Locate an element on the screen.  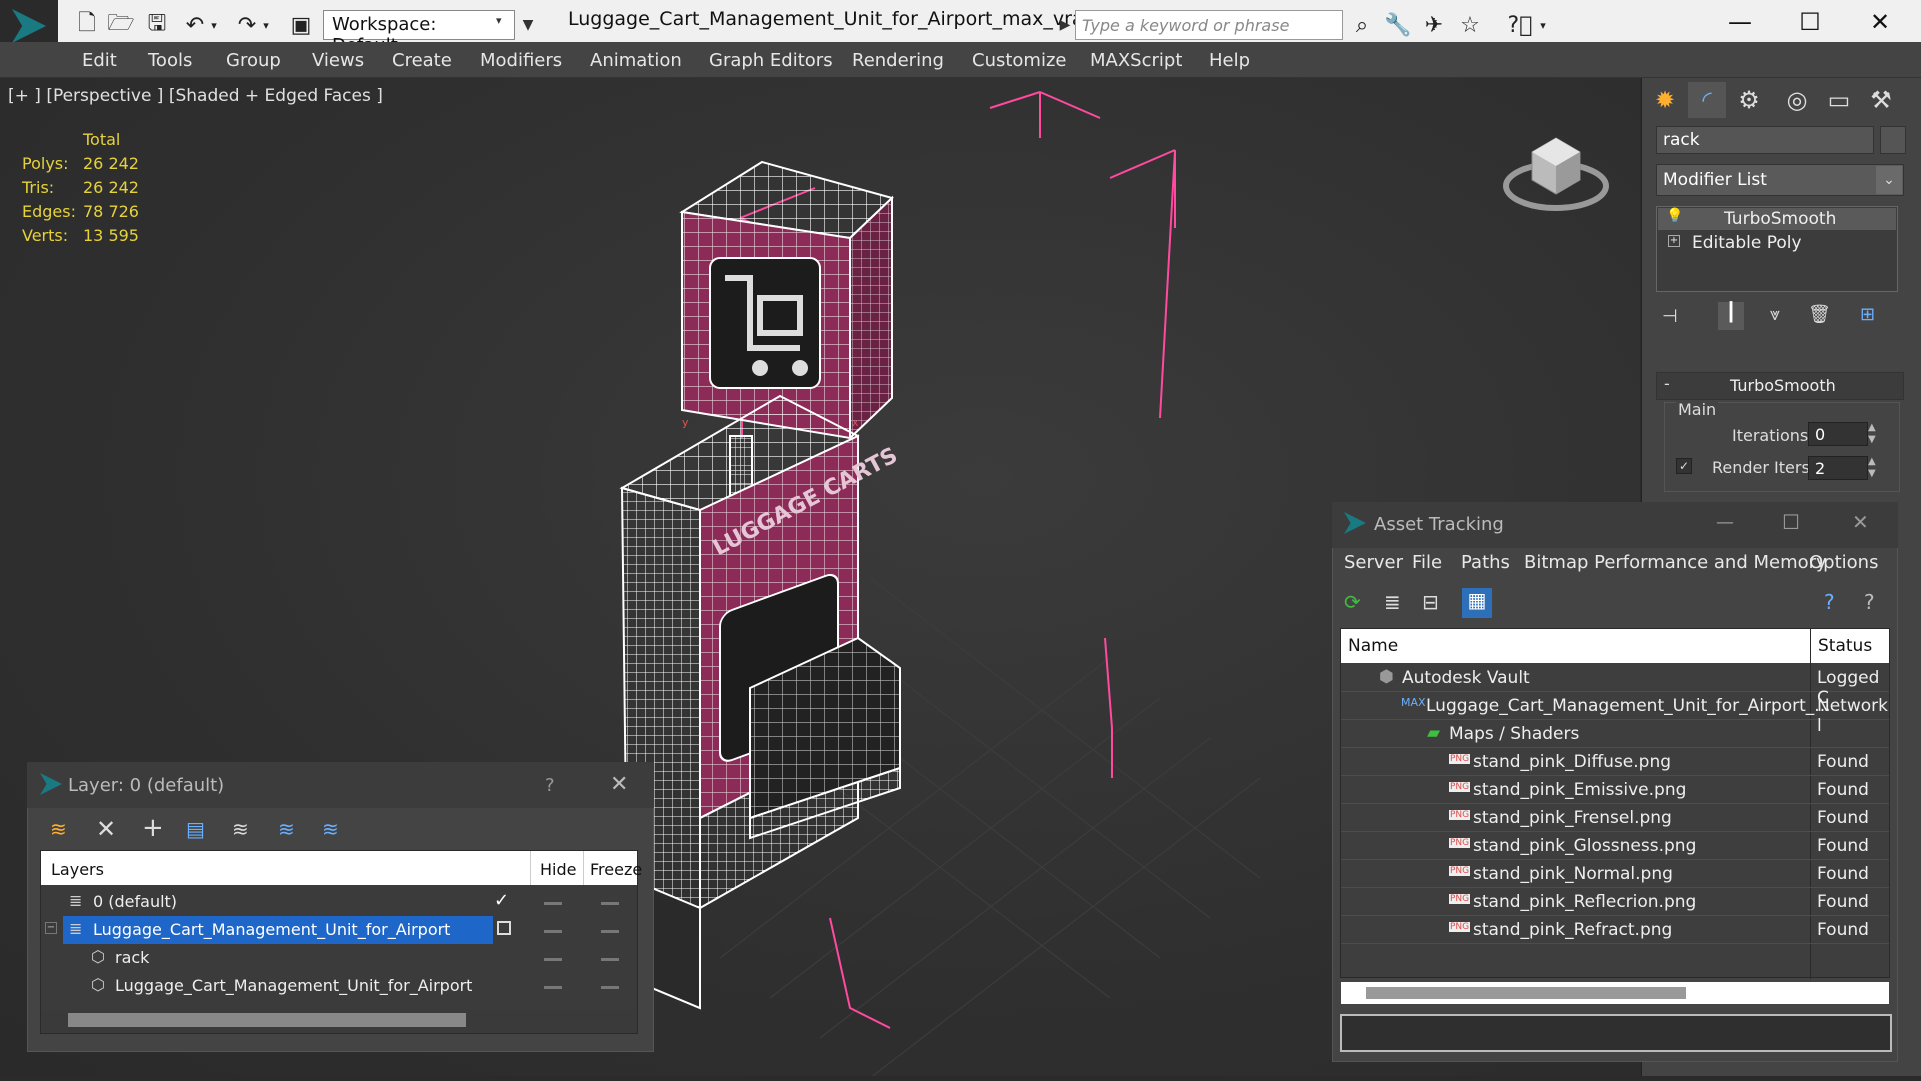
new-layer-icon: ≋ is located at coordinates (58, 829).